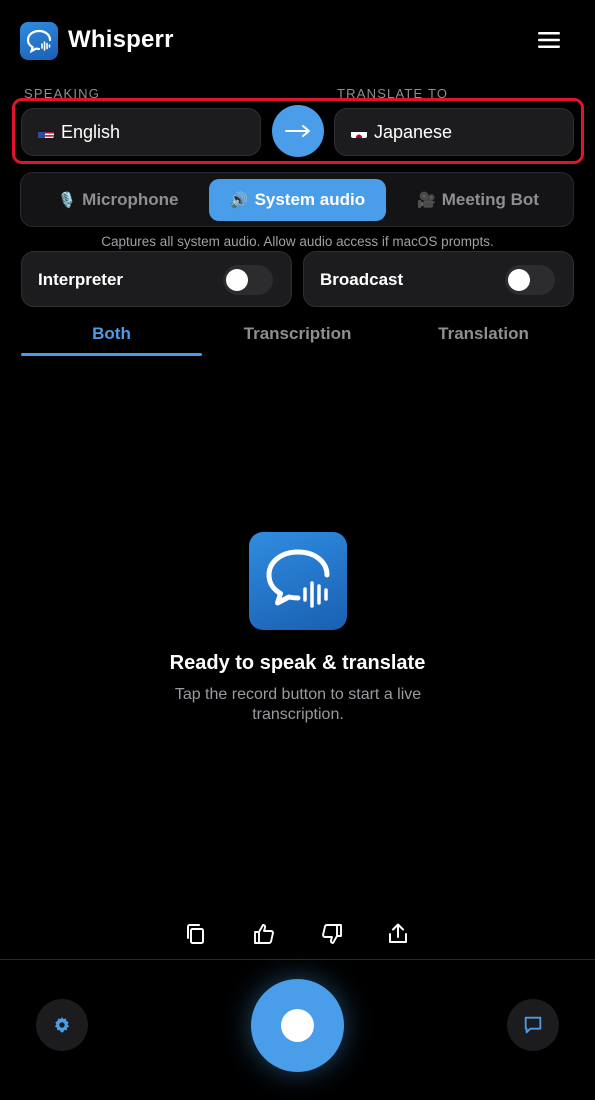 Image resolution: width=595 pixels, height=1100 pixels. What do you see at coordinates (264, 934) in the screenshot?
I see `thumbs-up-icon` at bounding box center [264, 934].